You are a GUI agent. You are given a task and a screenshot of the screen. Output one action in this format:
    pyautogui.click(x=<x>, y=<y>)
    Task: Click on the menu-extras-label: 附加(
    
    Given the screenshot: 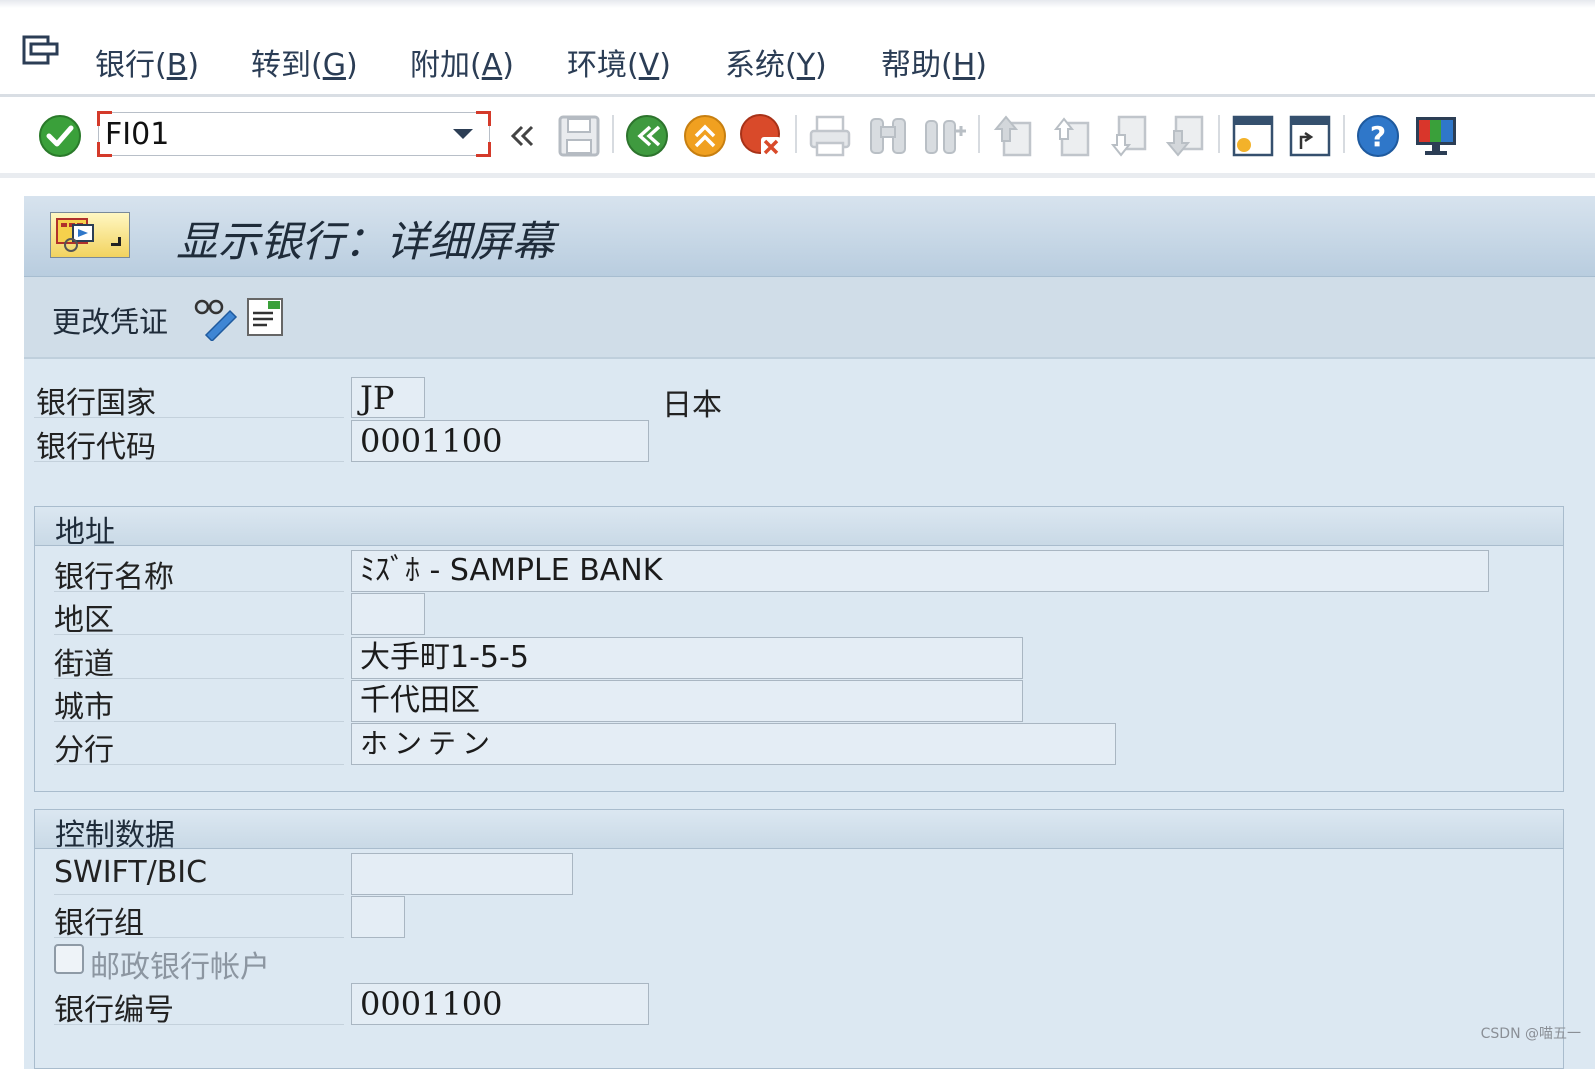 What is the action you would take?
    pyautogui.click(x=446, y=65)
    